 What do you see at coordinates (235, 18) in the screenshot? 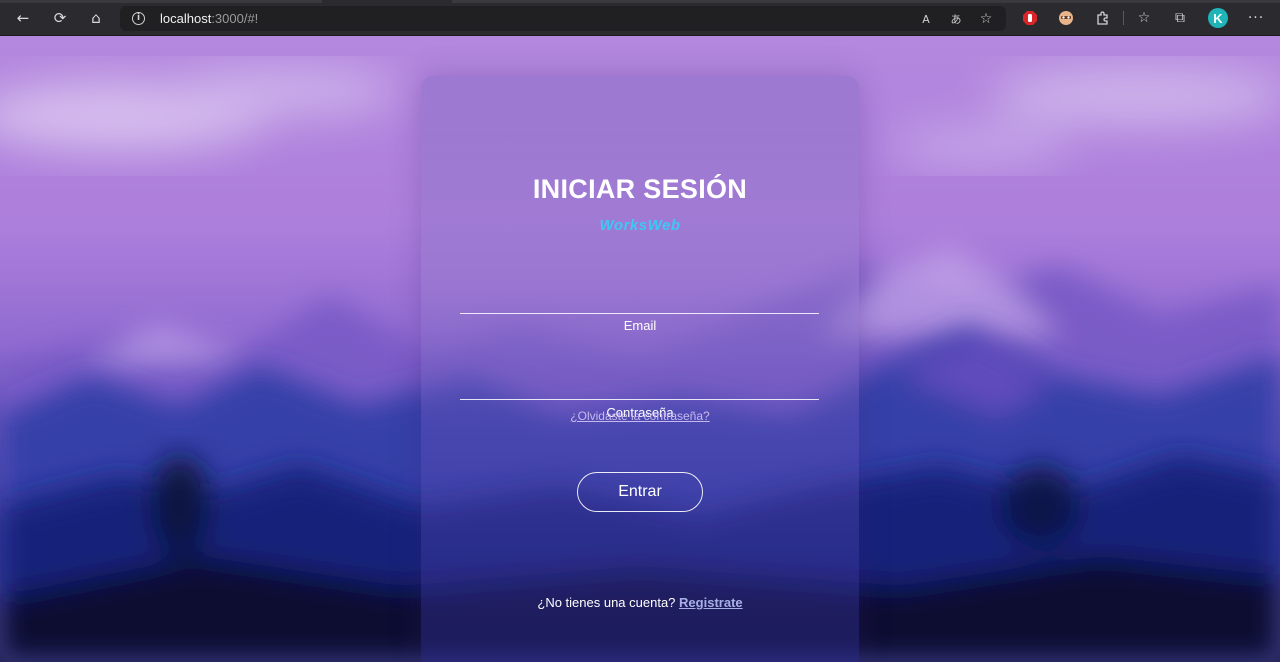
I see `url-path: :3000/#!` at bounding box center [235, 18].